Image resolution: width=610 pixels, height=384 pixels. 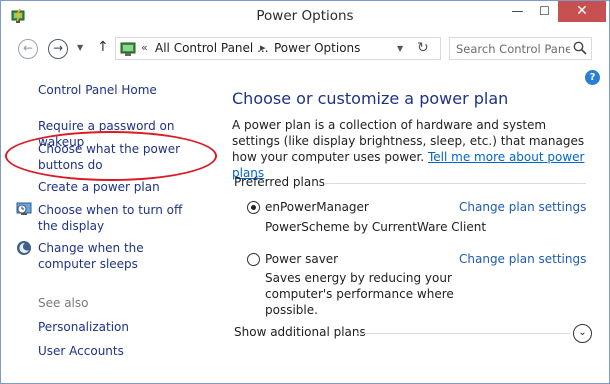 What do you see at coordinates (423, 48) in the screenshot?
I see `refresh-icon: ↻` at bounding box center [423, 48].